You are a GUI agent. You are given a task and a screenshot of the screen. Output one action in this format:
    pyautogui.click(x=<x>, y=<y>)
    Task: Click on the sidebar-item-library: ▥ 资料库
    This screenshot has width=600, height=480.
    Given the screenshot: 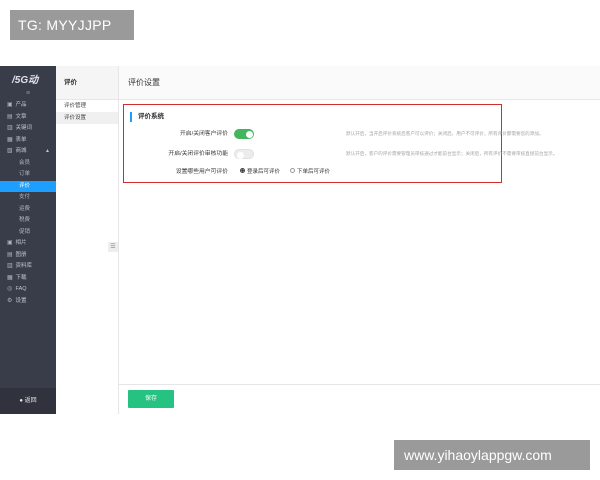 What is the action you would take?
    pyautogui.click(x=28, y=267)
    